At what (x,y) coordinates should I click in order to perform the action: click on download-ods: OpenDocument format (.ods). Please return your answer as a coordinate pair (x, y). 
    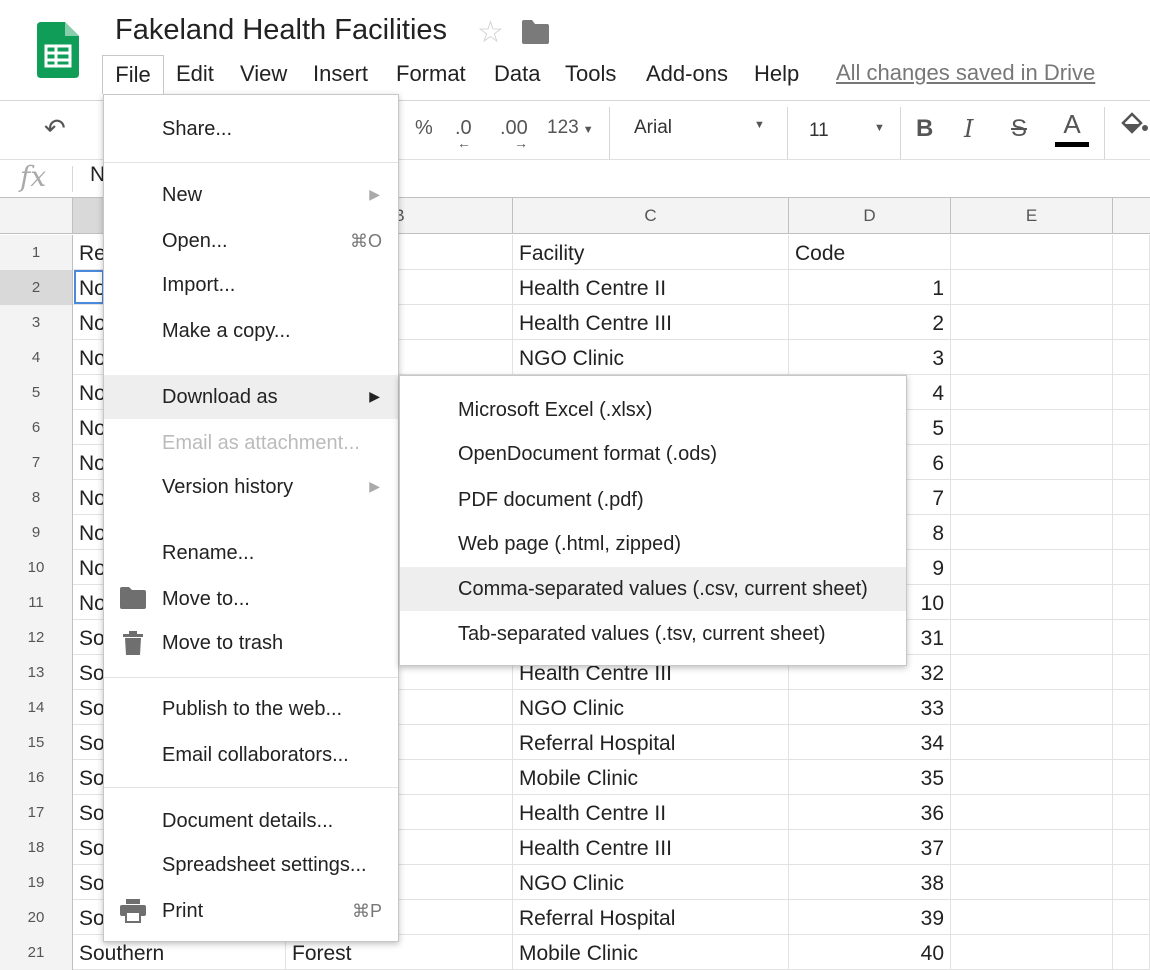
    Looking at the image, I should click on (653, 454).